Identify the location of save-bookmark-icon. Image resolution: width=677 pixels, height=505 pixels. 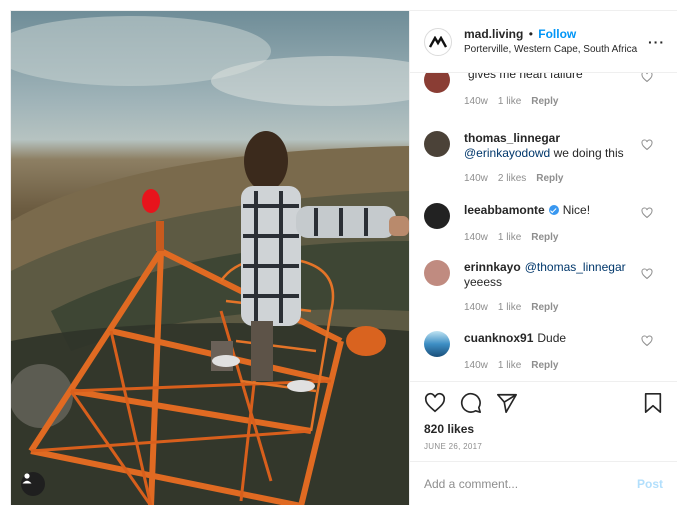
(653, 403).